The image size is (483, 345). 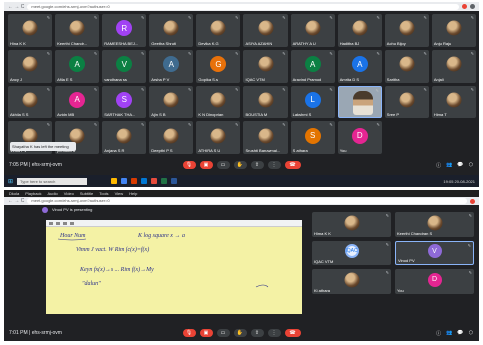 What do you see at coordinates (223, 165) in the screenshot?
I see `captions-button: ▭` at bounding box center [223, 165].